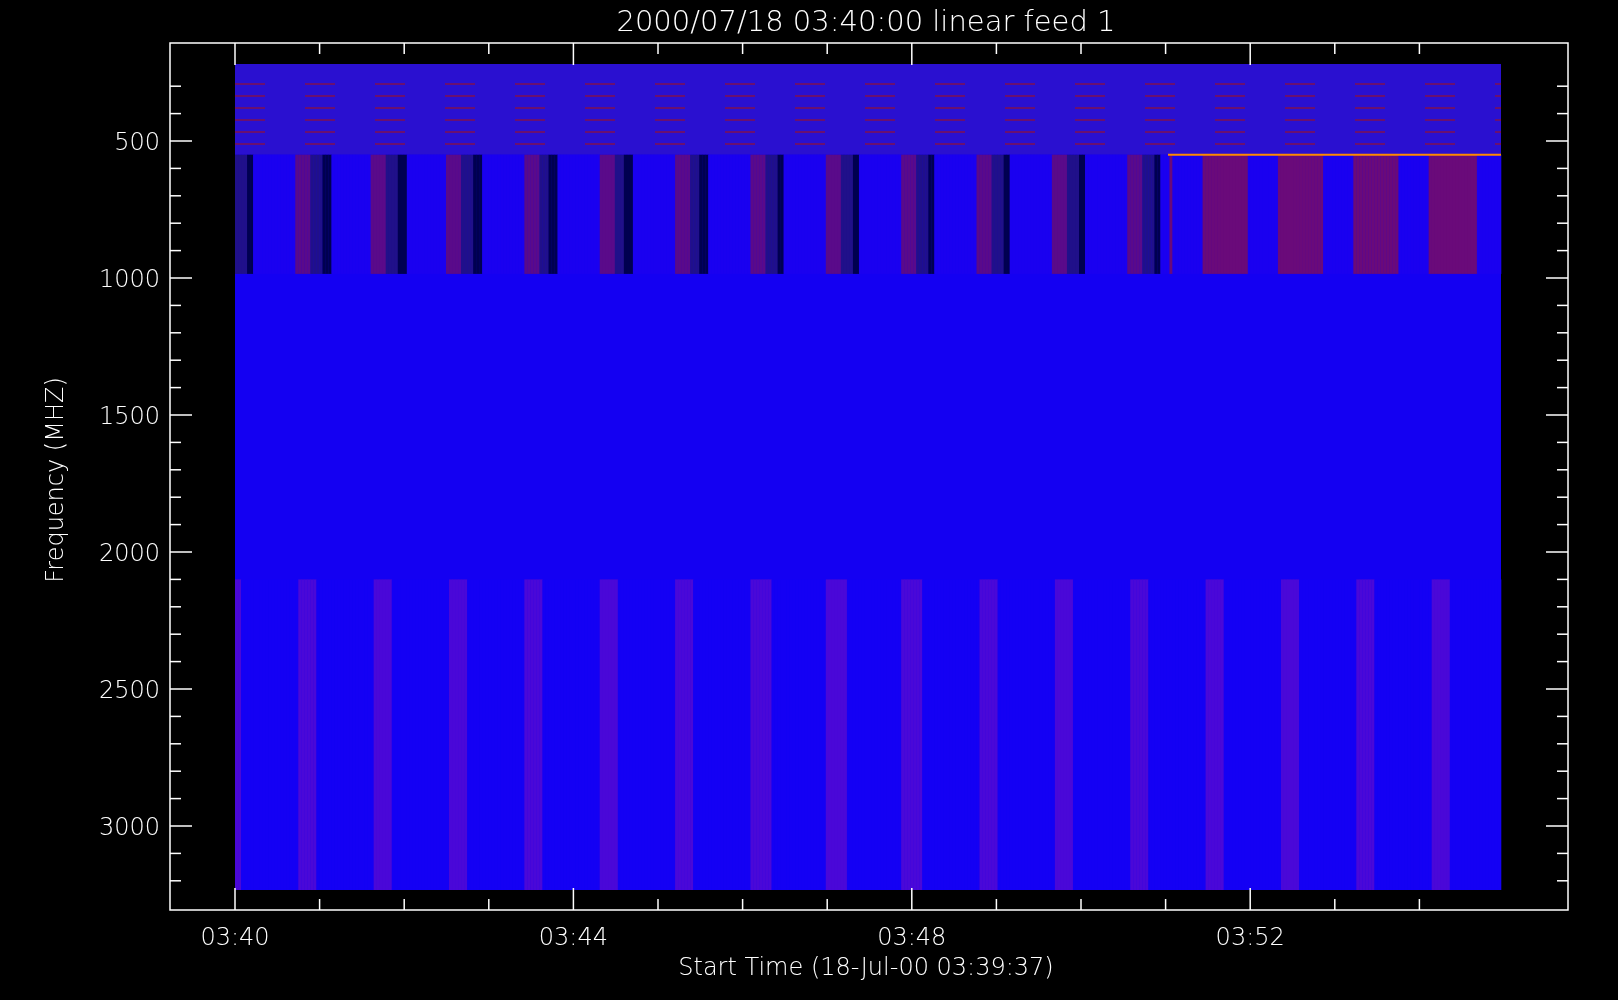 This screenshot has height=1000, width=1618. Describe the element at coordinates (129, 416) in the screenshot. I see `y-tick-label: 1500` at that location.